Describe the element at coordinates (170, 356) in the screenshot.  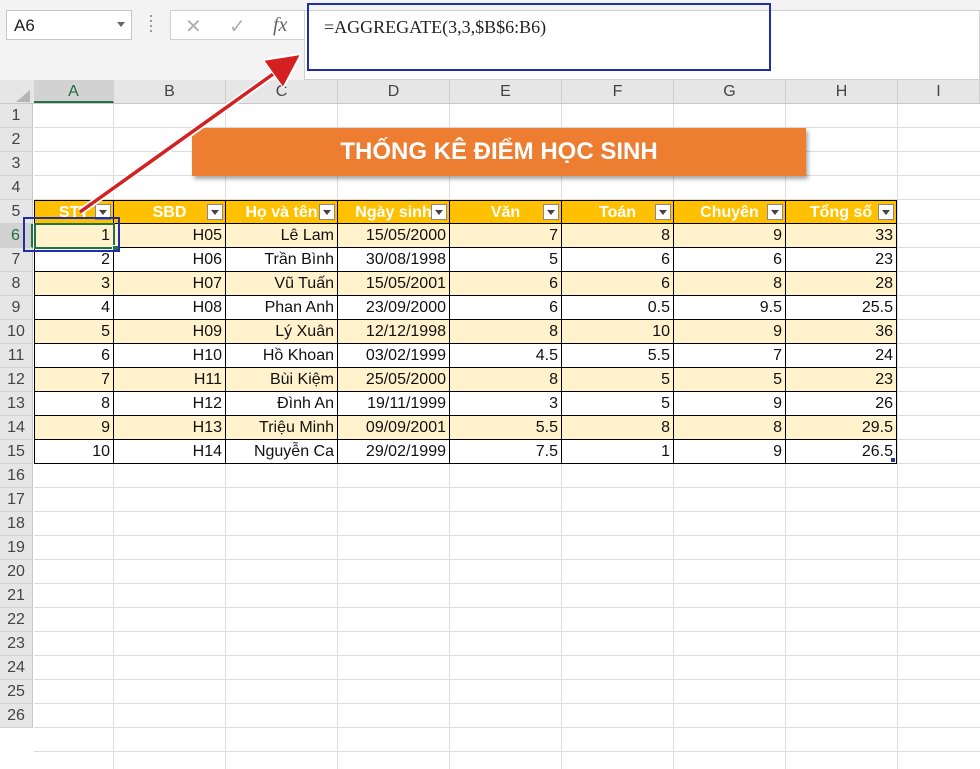
I see `cell-sbd: H10` at that location.